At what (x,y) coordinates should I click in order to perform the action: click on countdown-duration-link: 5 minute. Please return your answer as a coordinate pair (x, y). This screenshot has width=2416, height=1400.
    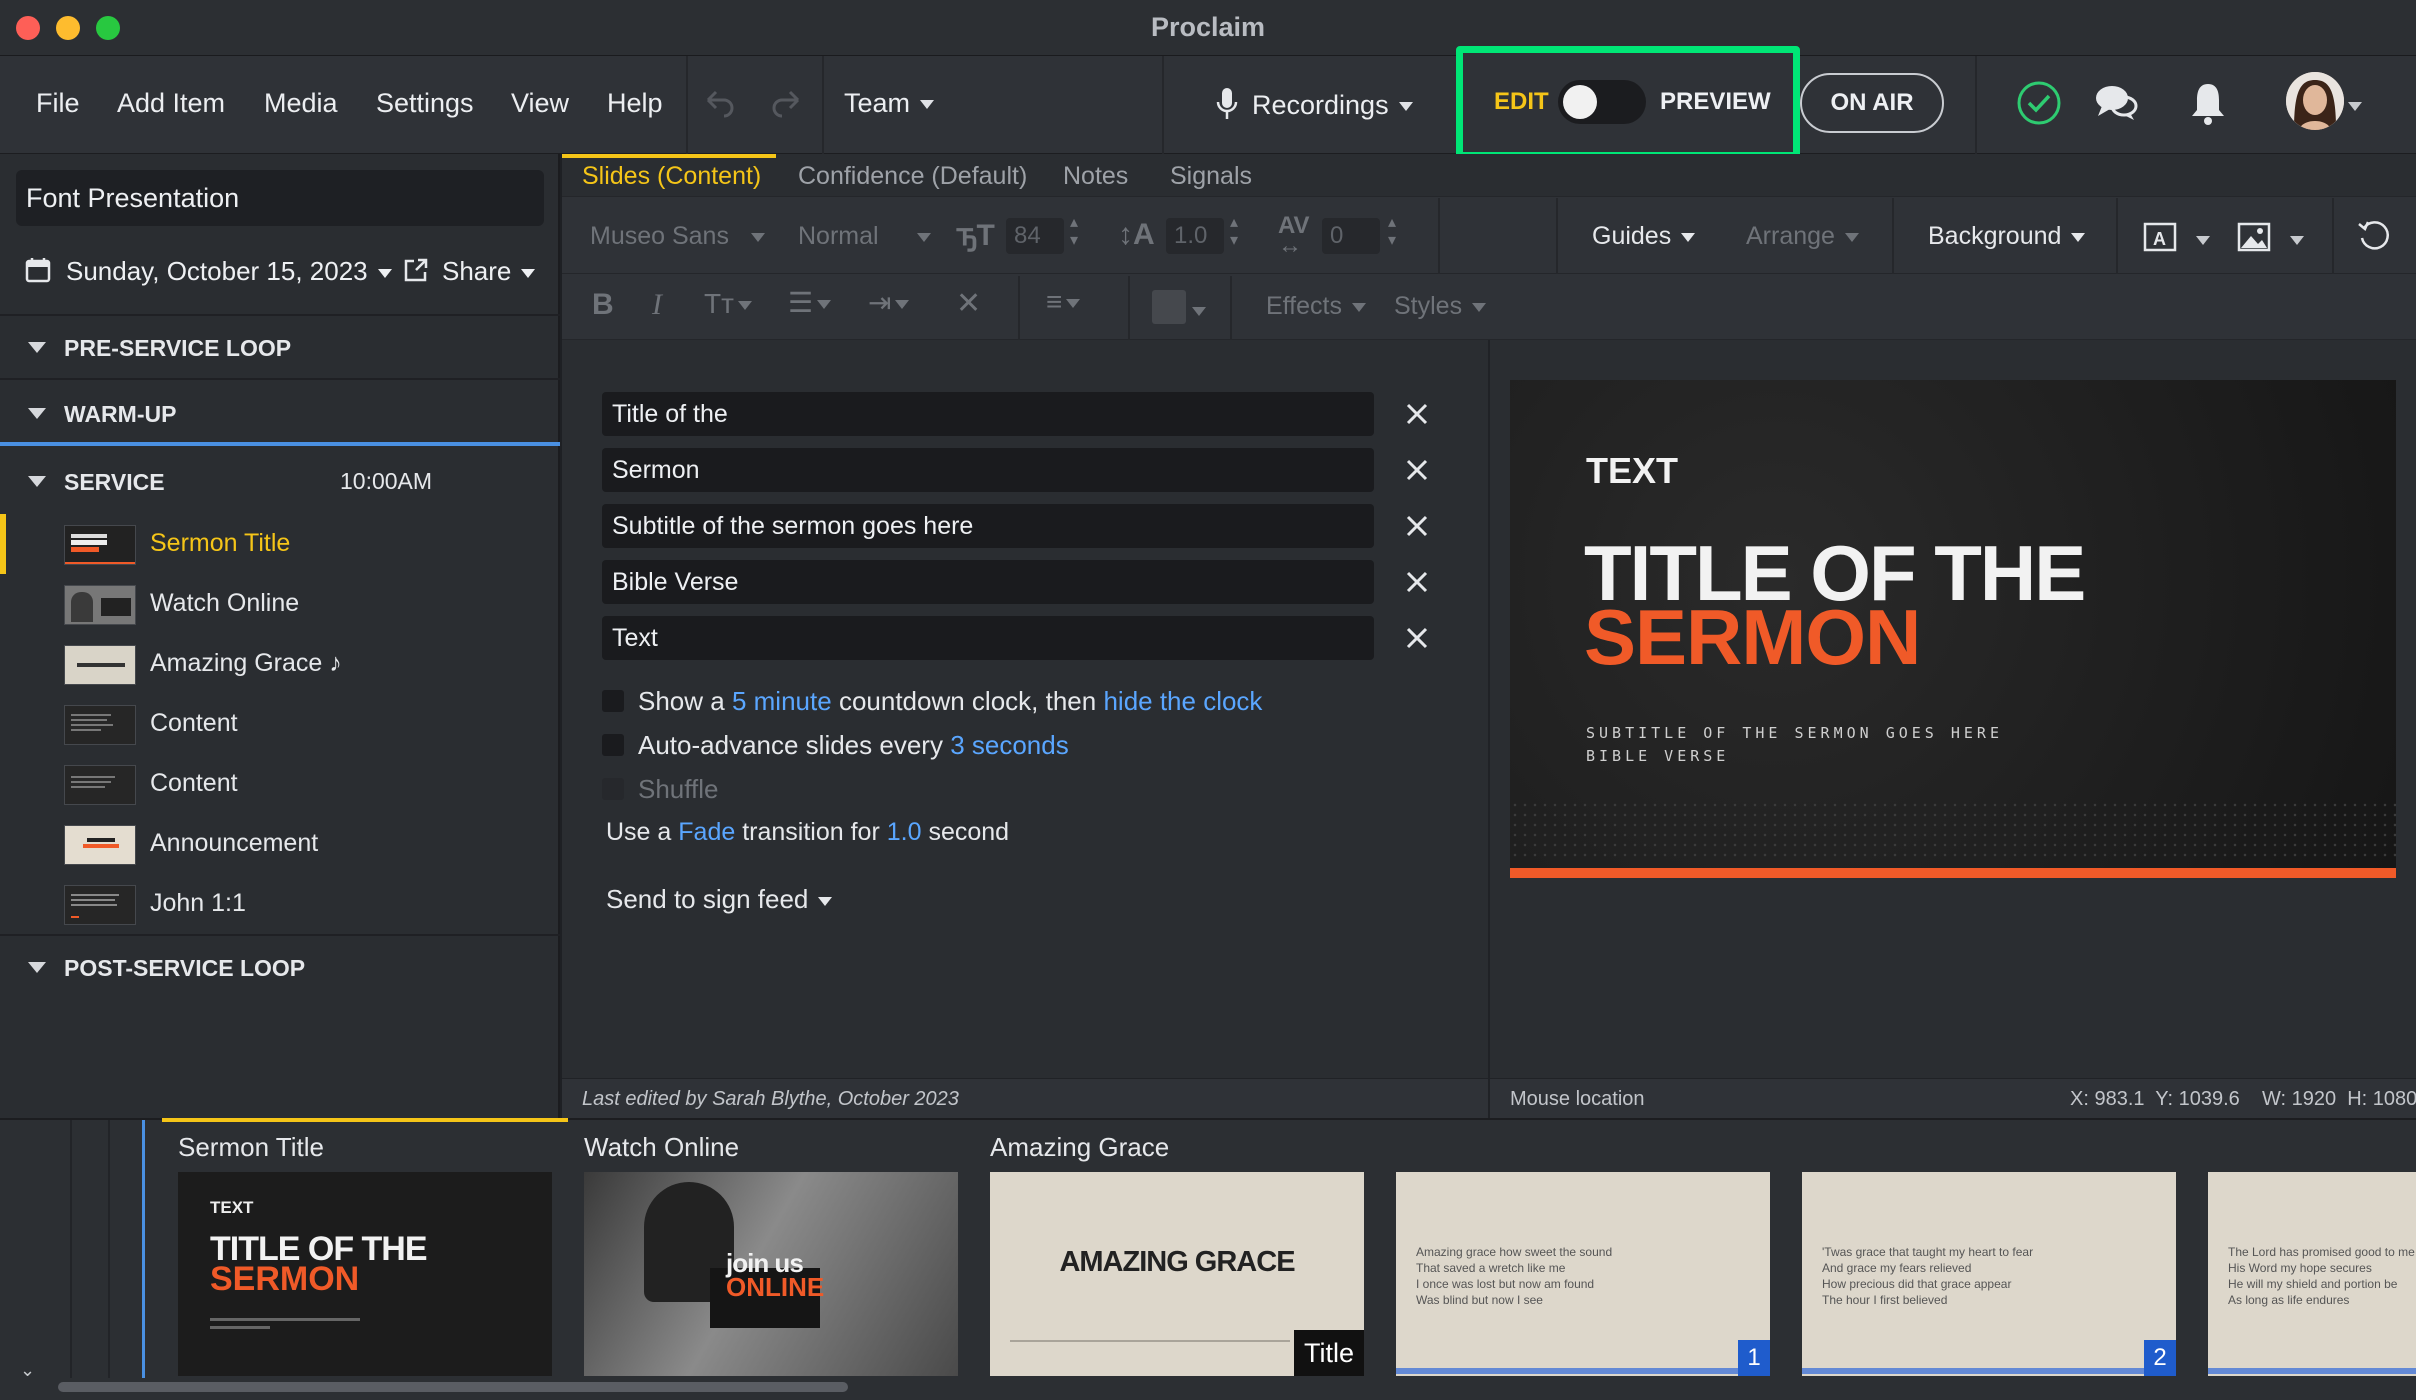
    Looking at the image, I should click on (782, 701).